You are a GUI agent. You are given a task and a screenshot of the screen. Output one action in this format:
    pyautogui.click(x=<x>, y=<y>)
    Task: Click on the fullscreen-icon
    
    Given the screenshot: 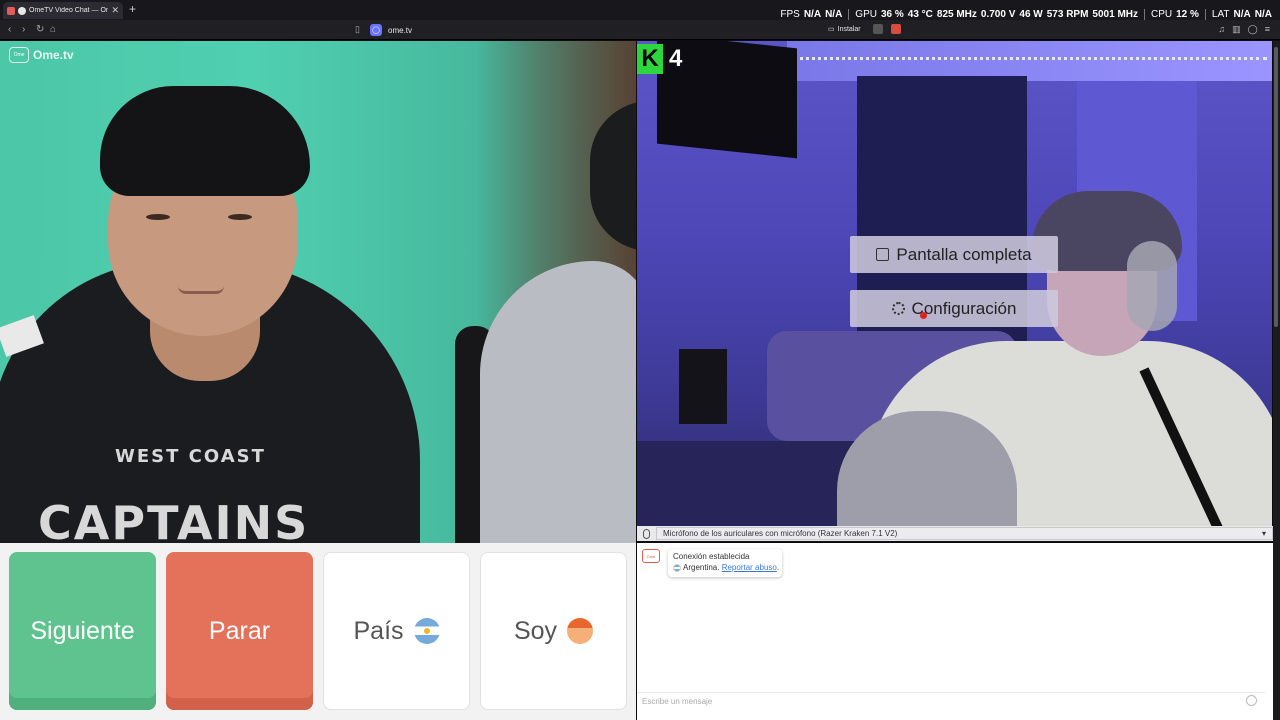 What is the action you would take?
    pyautogui.click(x=883, y=254)
    